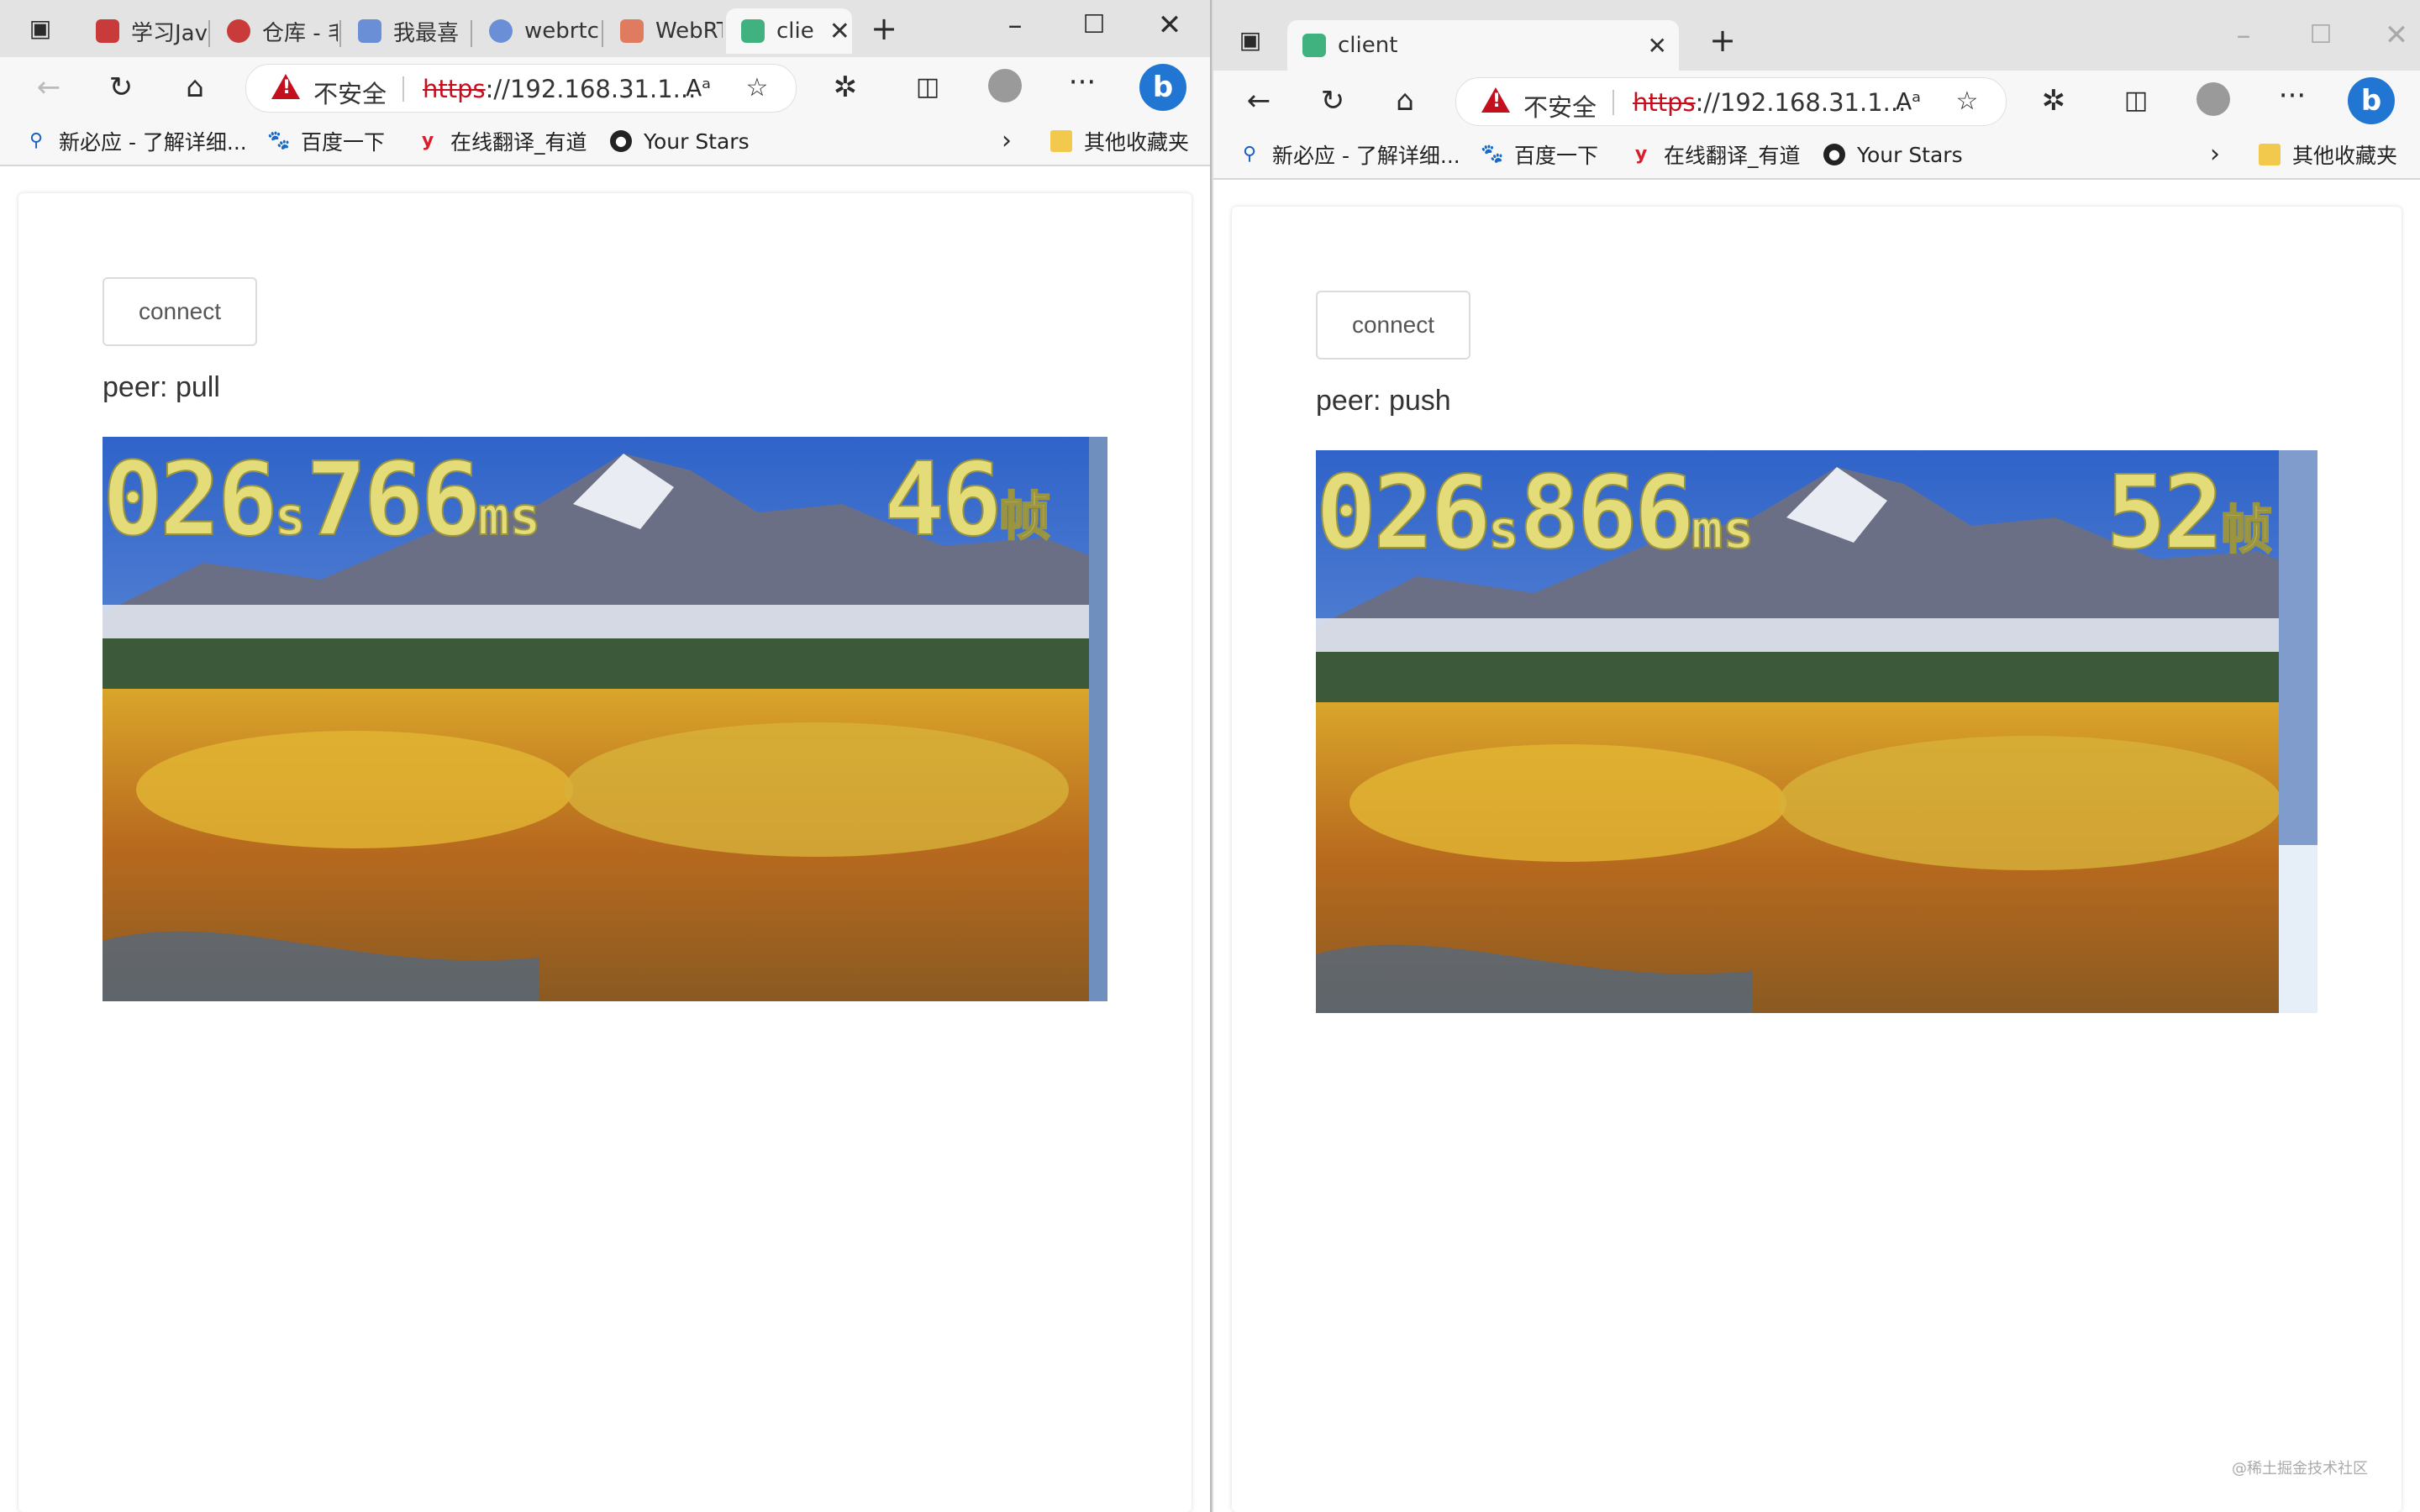 This screenshot has height=1512, width=2420. Describe the element at coordinates (1383, 401) in the screenshot. I see `peer-label: peer: push` at that location.